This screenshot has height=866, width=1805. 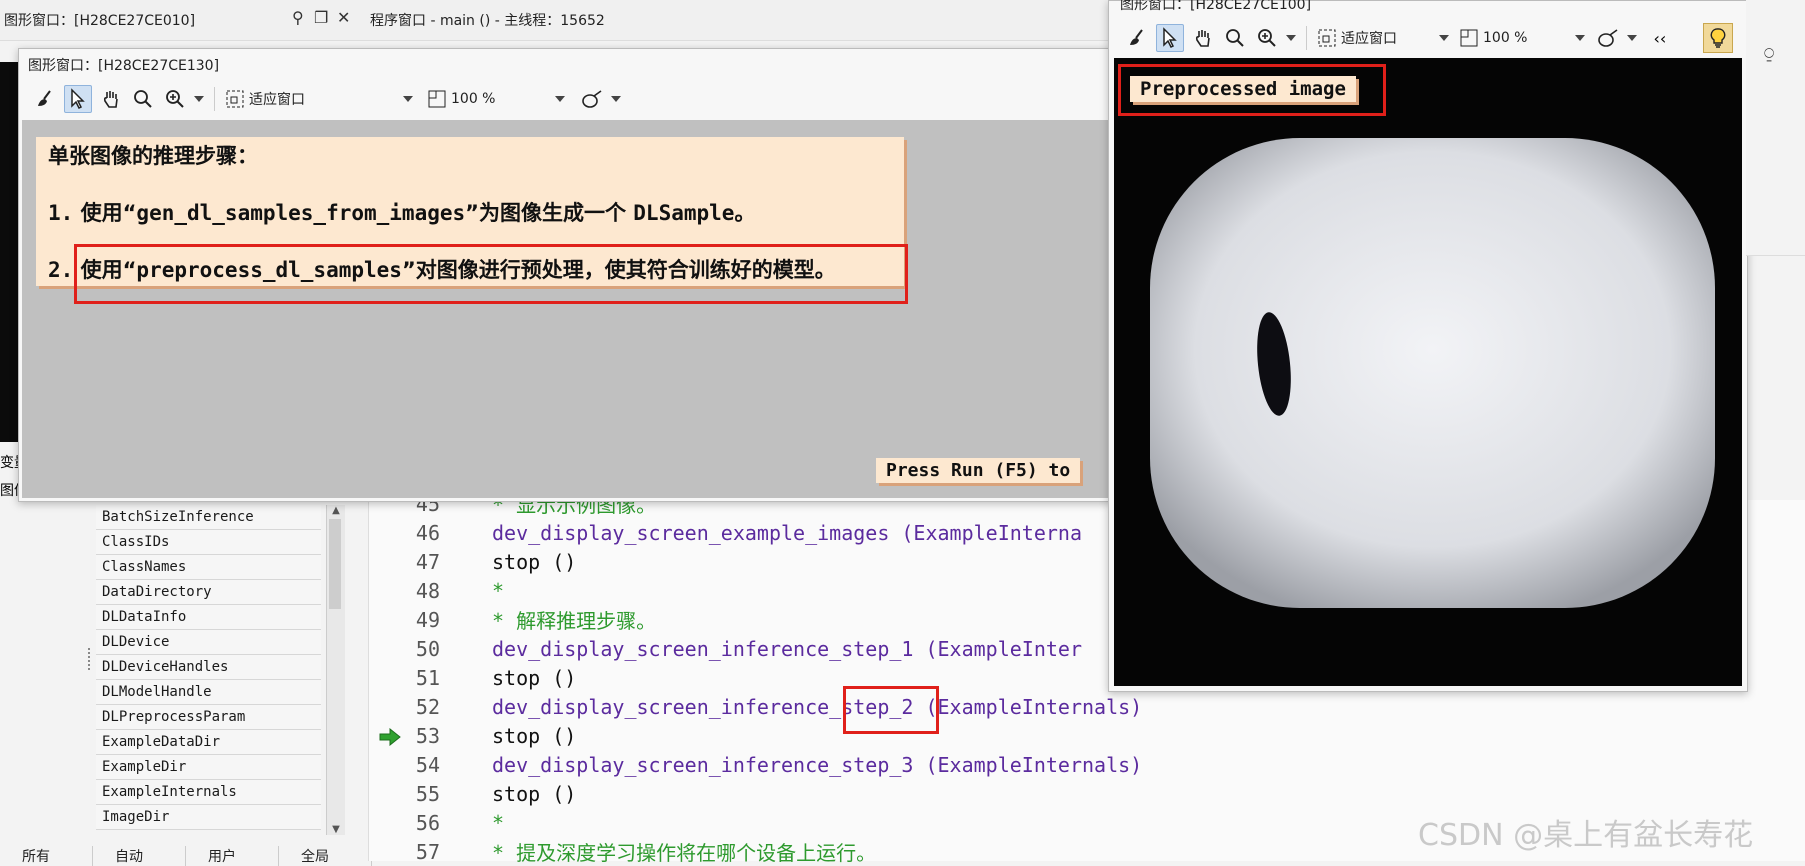 I want to click on variable-item: ExampleDataDir, so click(x=208, y=742).